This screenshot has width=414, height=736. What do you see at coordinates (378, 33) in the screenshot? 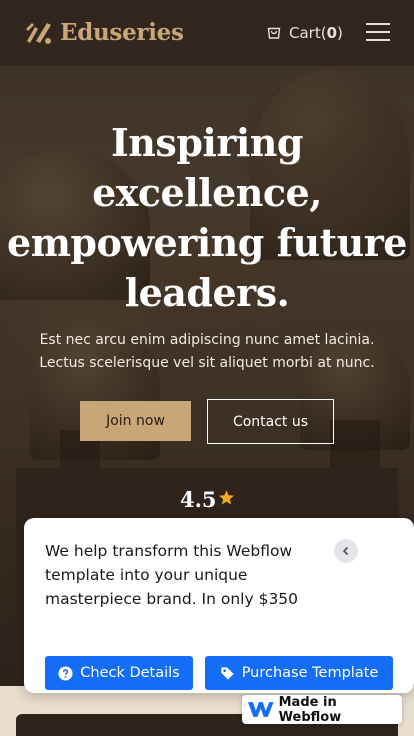
I see `hamburger-menu-icon` at bounding box center [378, 33].